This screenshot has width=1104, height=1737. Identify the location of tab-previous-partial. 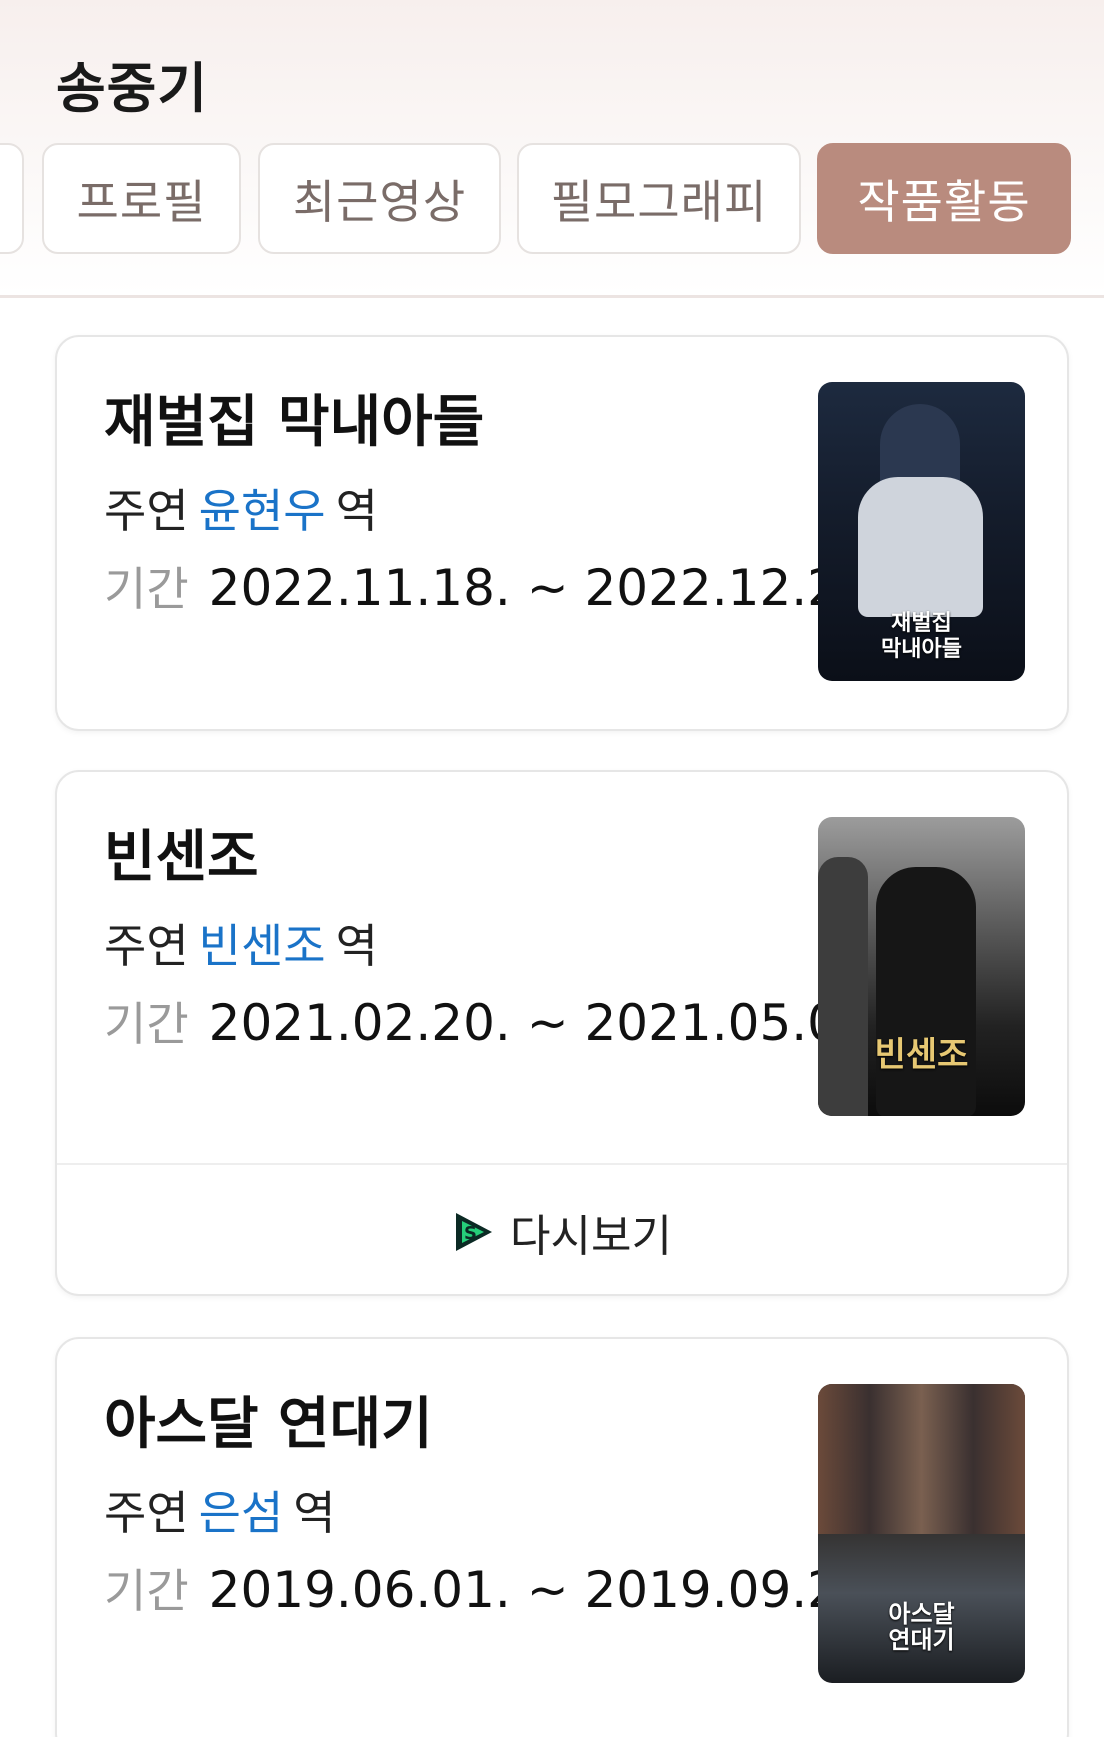
(12, 198).